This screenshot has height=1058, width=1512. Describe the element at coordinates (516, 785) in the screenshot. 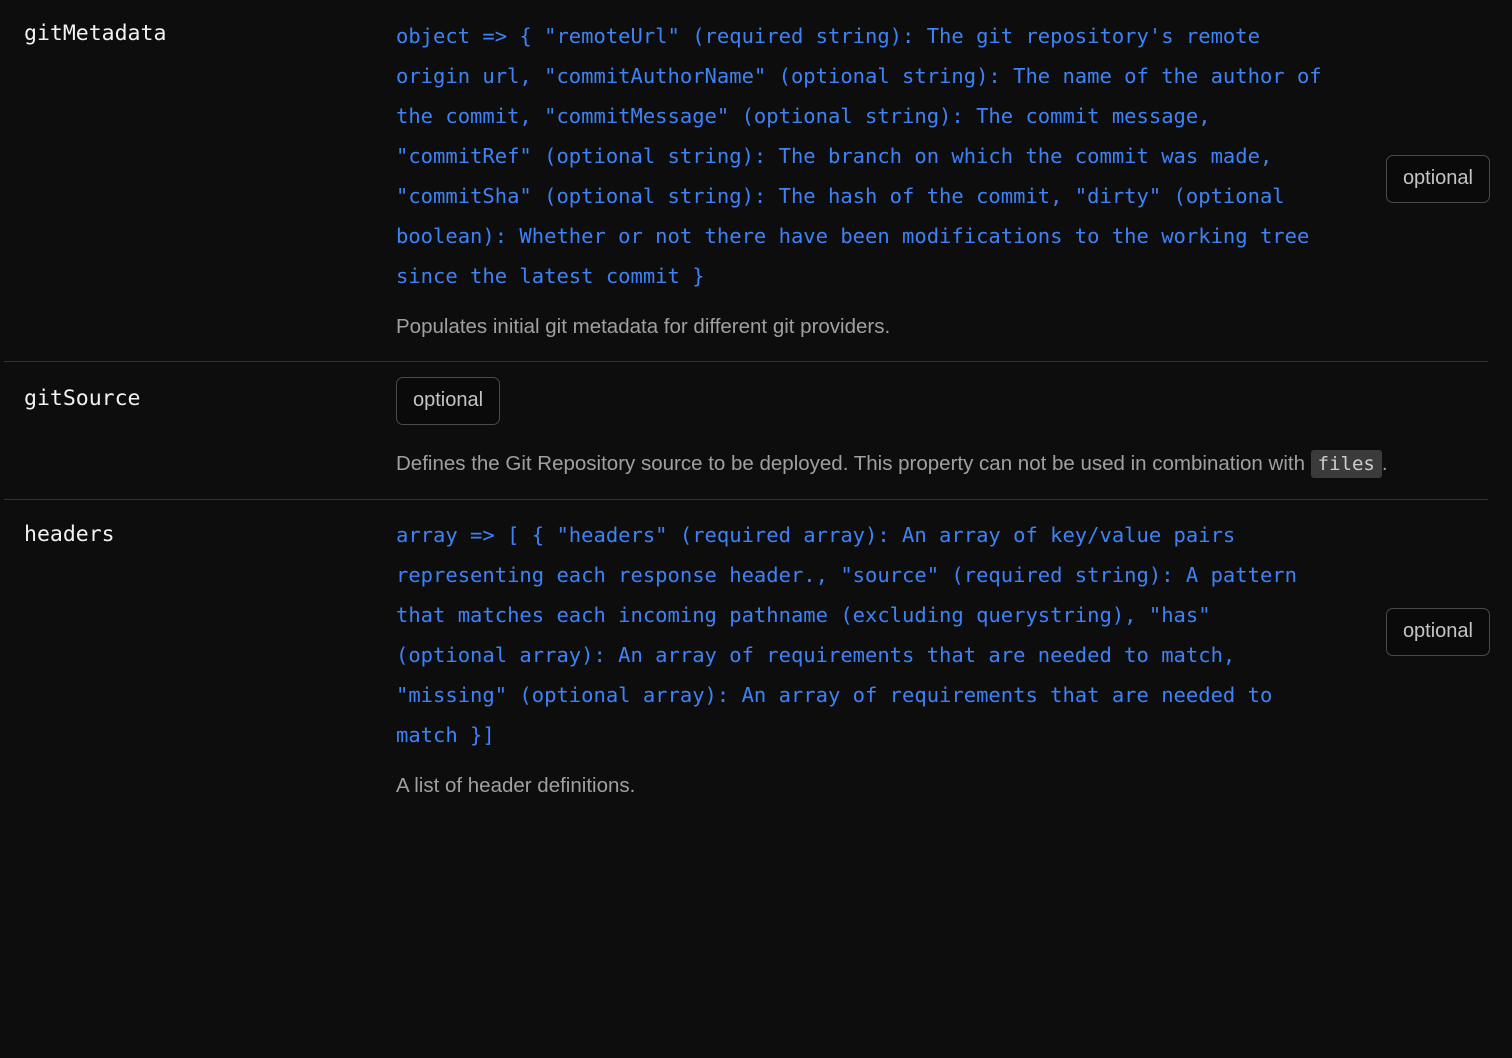

I see `property-description-headers: A list of header definitions.` at that location.